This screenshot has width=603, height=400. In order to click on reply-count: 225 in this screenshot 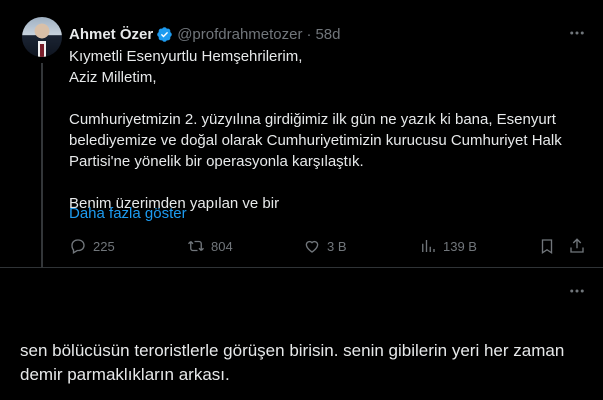, I will do `click(104, 246)`.